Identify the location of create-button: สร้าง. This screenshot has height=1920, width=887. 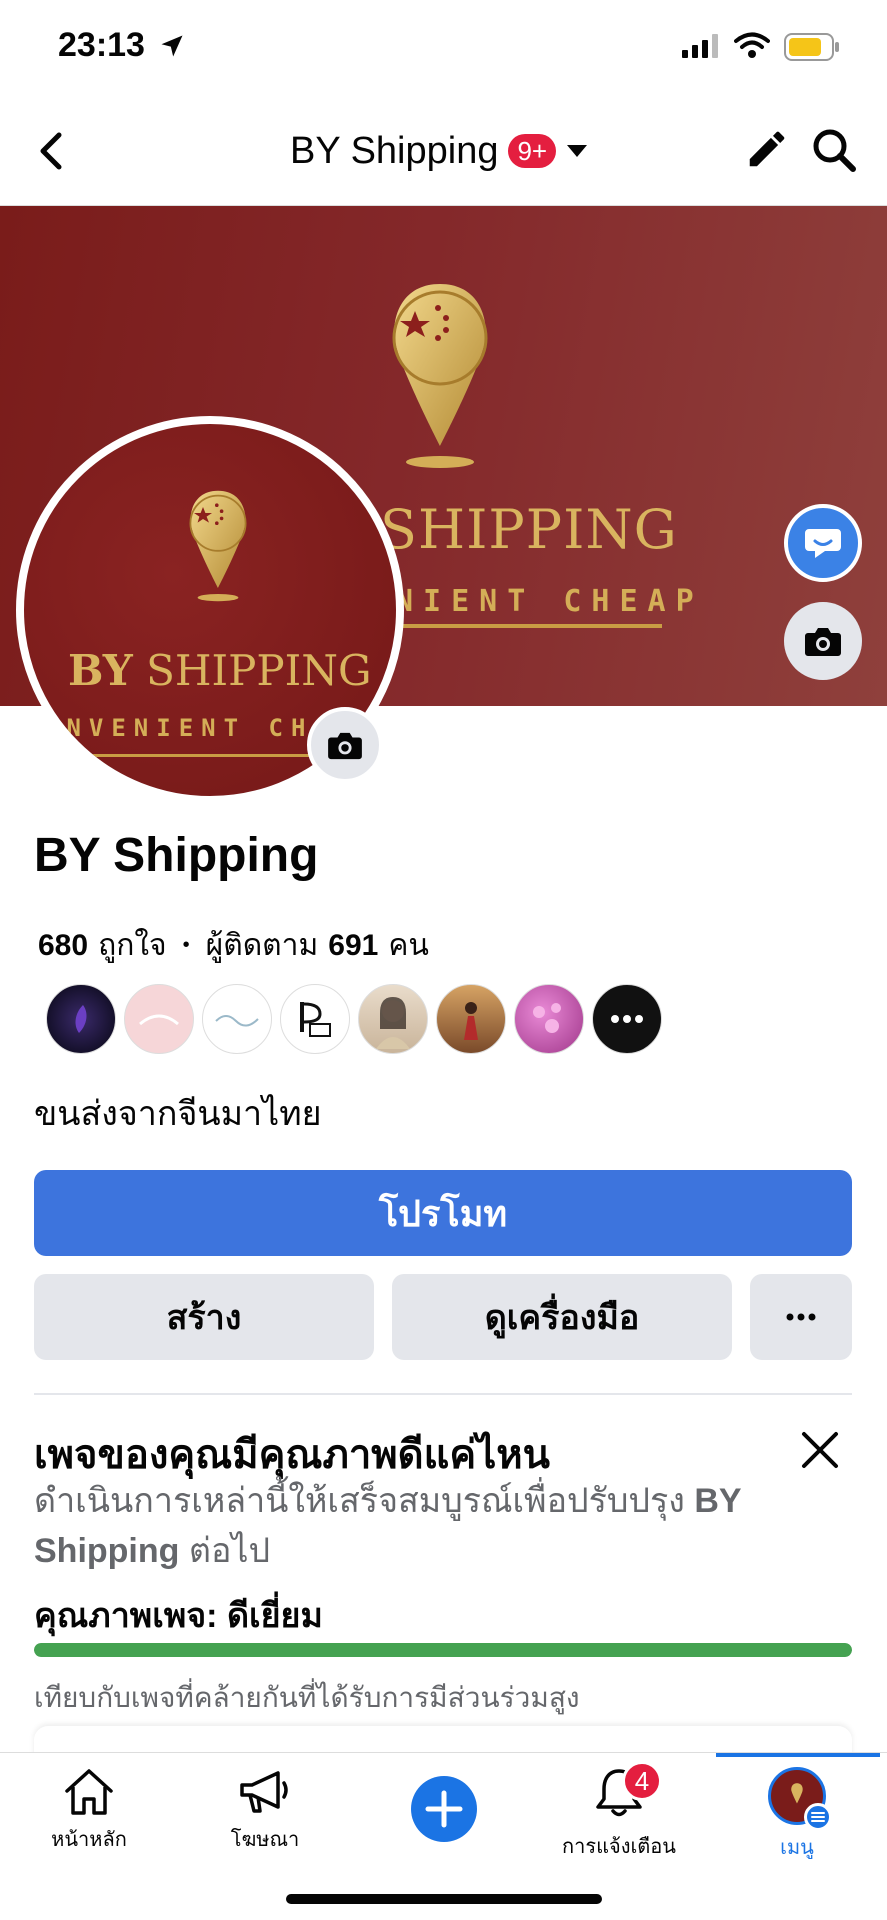
(204, 1317).